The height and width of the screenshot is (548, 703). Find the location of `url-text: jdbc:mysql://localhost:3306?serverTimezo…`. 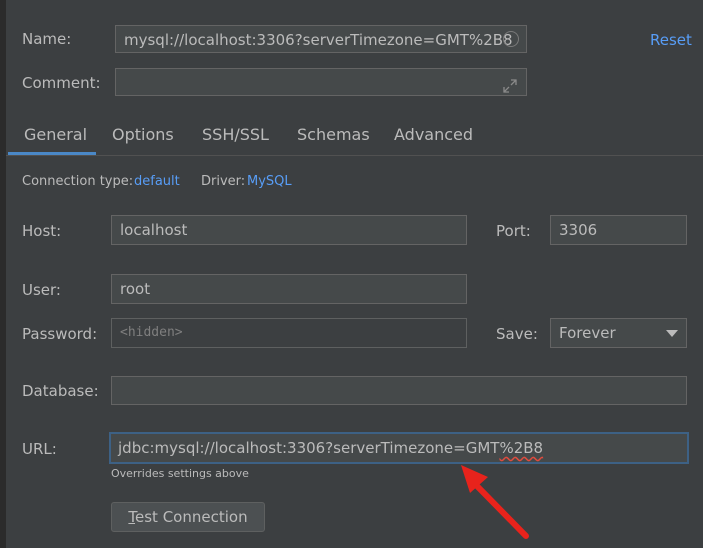

url-text: jdbc:mysql://localhost:3306?serverTimezo… is located at coordinates (309, 448).